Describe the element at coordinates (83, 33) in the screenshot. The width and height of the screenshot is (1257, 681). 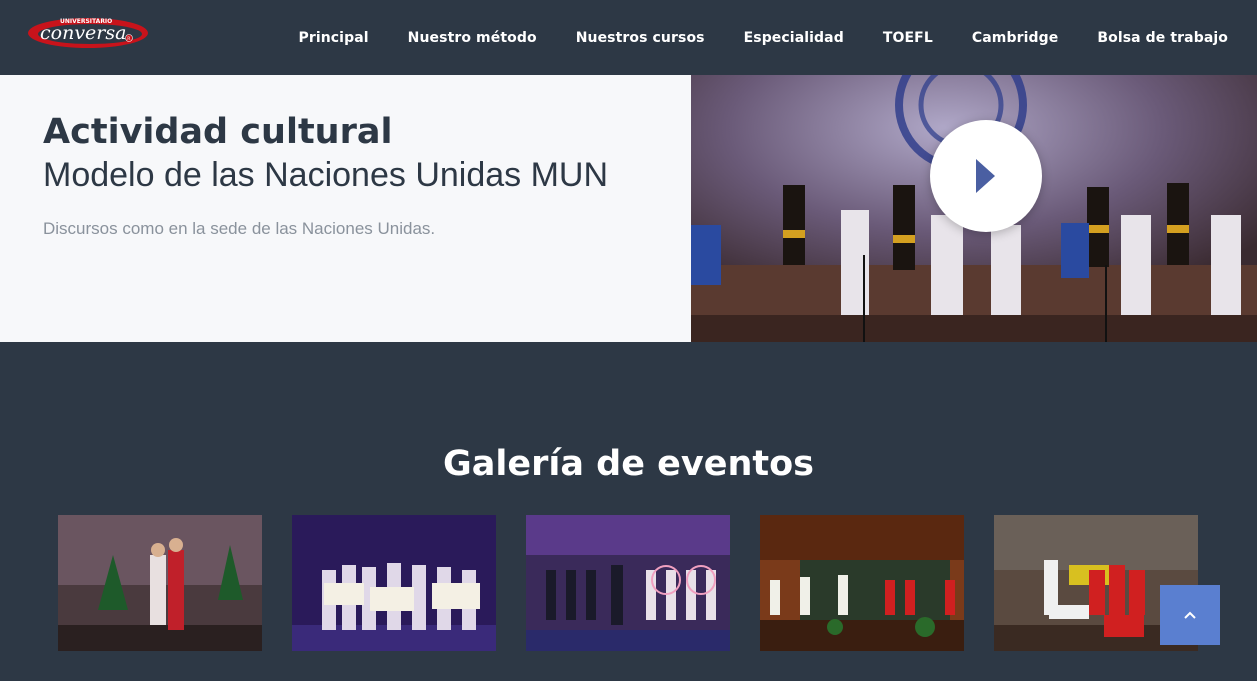
I see `logo-name-text: conversa` at that location.